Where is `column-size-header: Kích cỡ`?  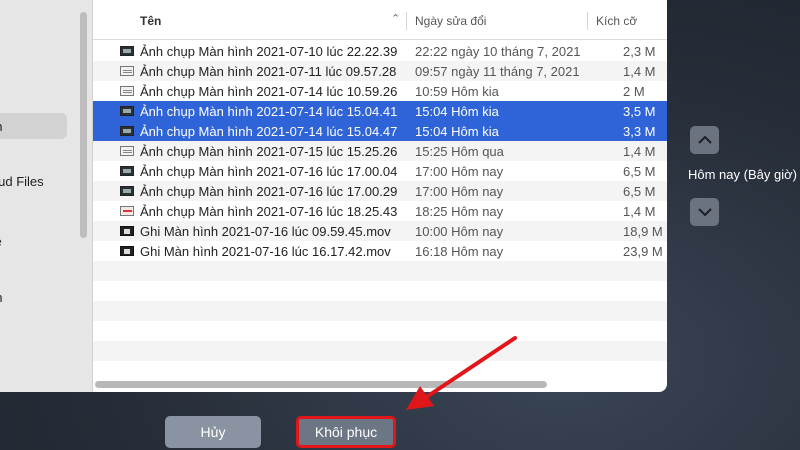 column-size-header: Kích cỡ is located at coordinates (616, 21).